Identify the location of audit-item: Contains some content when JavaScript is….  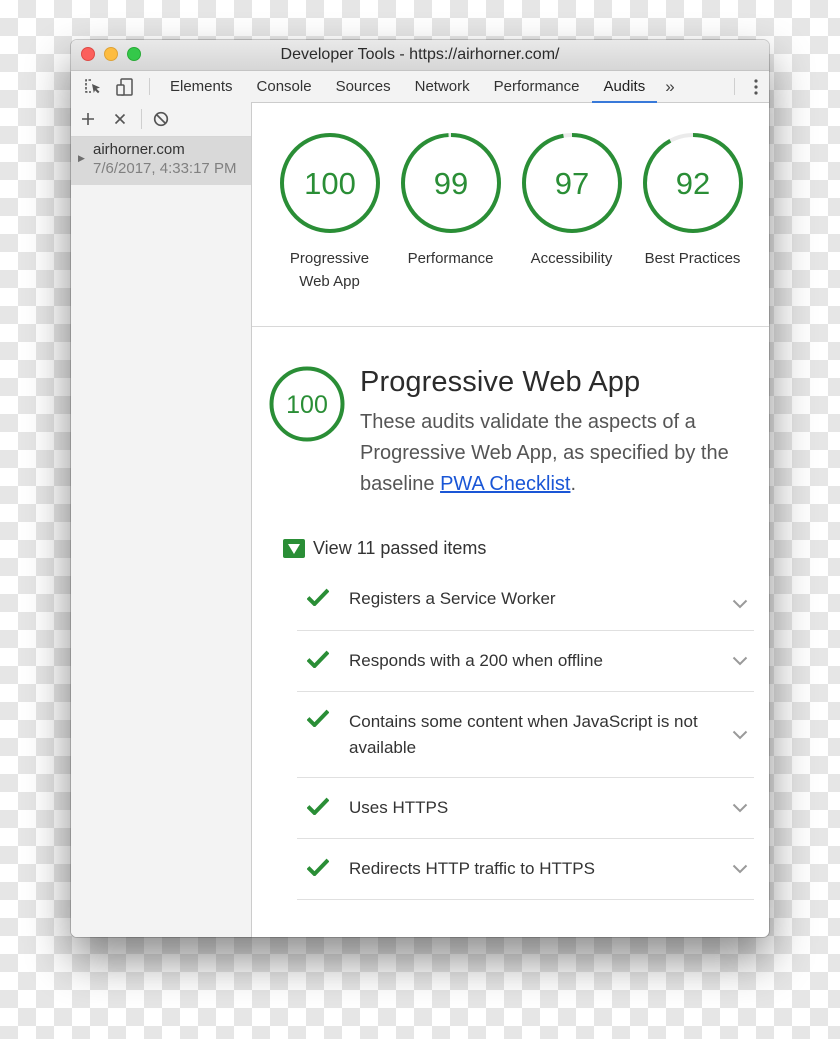
(525, 735).